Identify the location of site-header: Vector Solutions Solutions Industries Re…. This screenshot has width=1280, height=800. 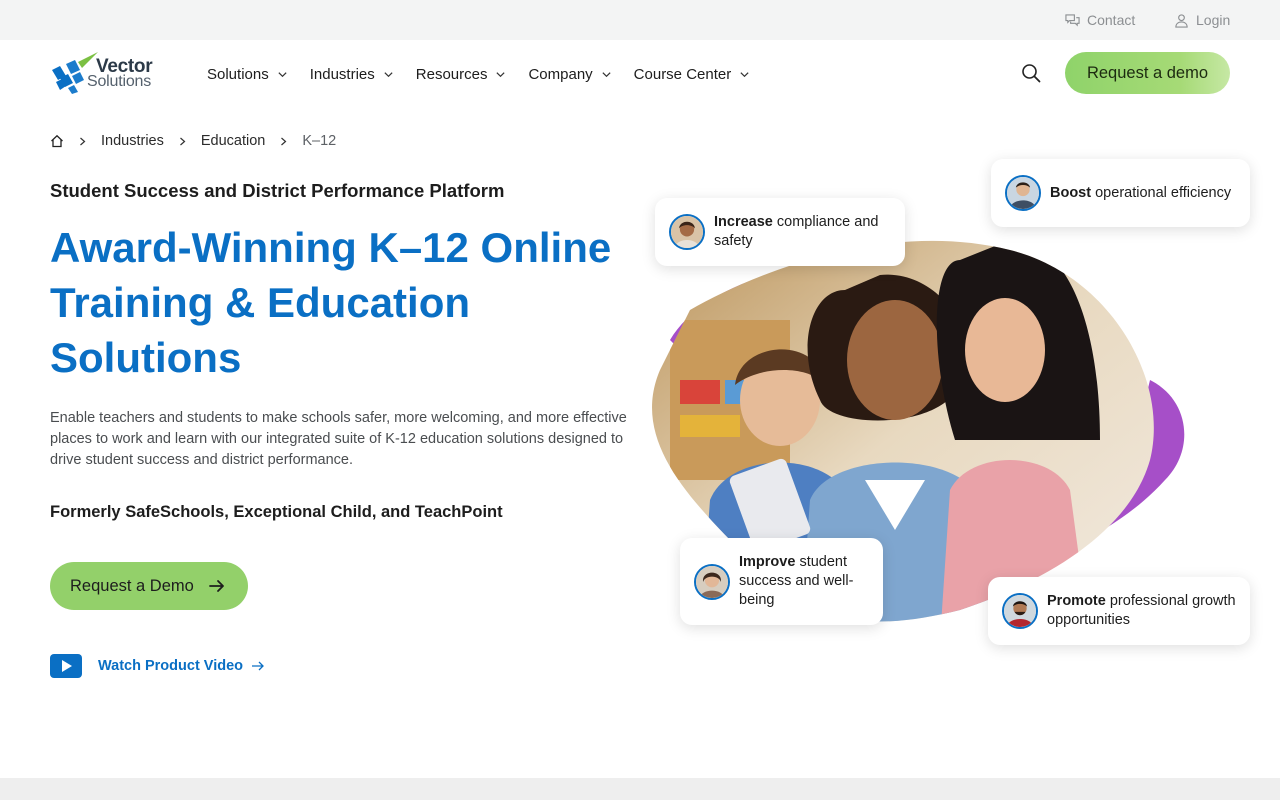
(640, 74).